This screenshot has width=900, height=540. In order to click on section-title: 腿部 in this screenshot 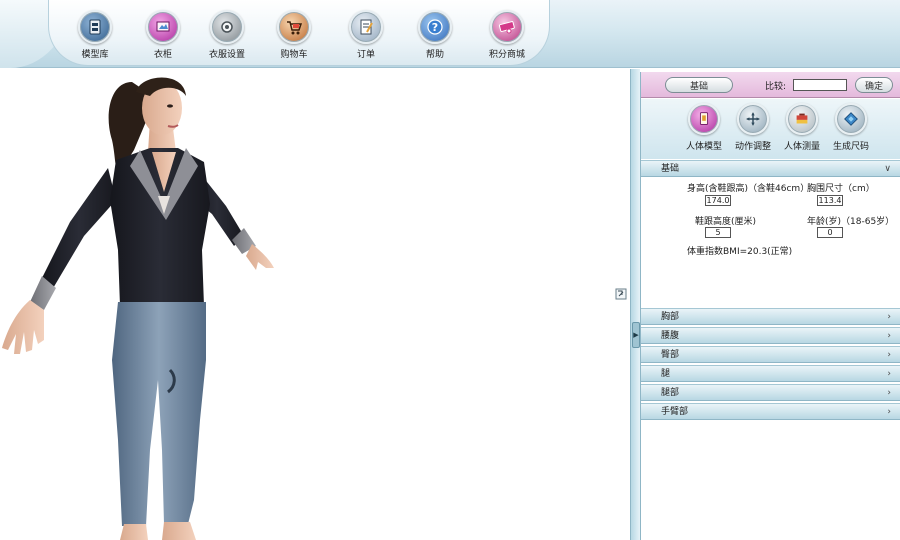, I will do `click(670, 393)`.